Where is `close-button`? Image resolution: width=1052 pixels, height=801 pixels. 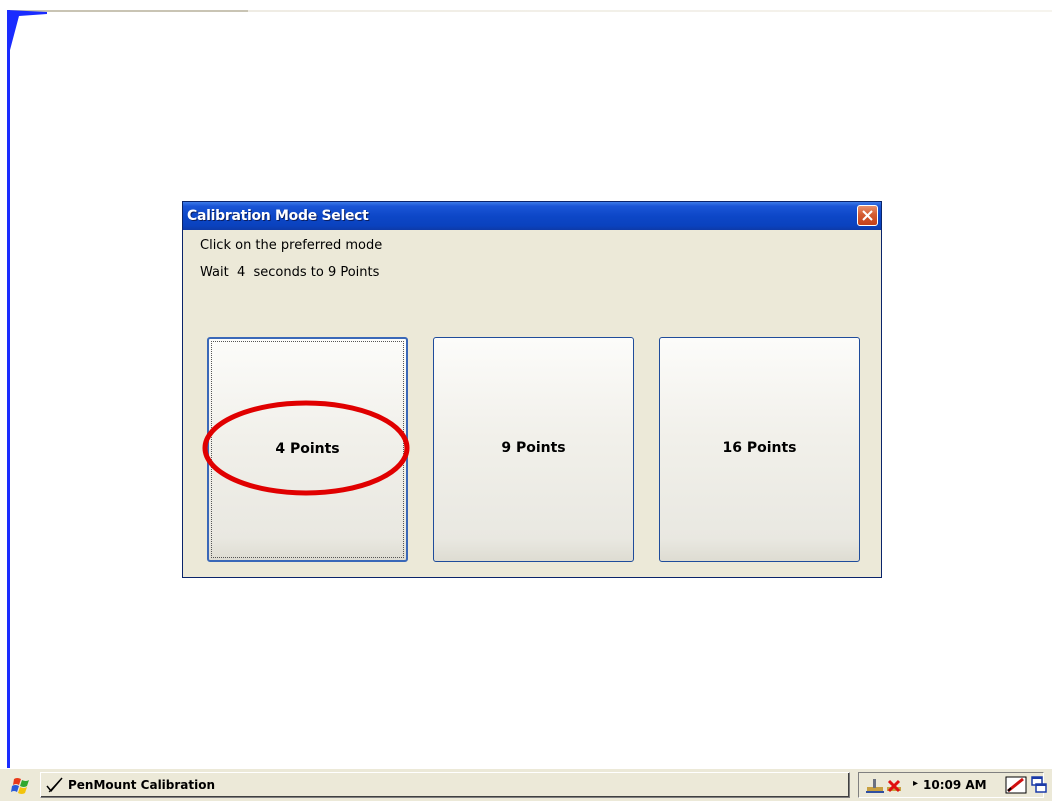
close-button is located at coordinates (867, 215).